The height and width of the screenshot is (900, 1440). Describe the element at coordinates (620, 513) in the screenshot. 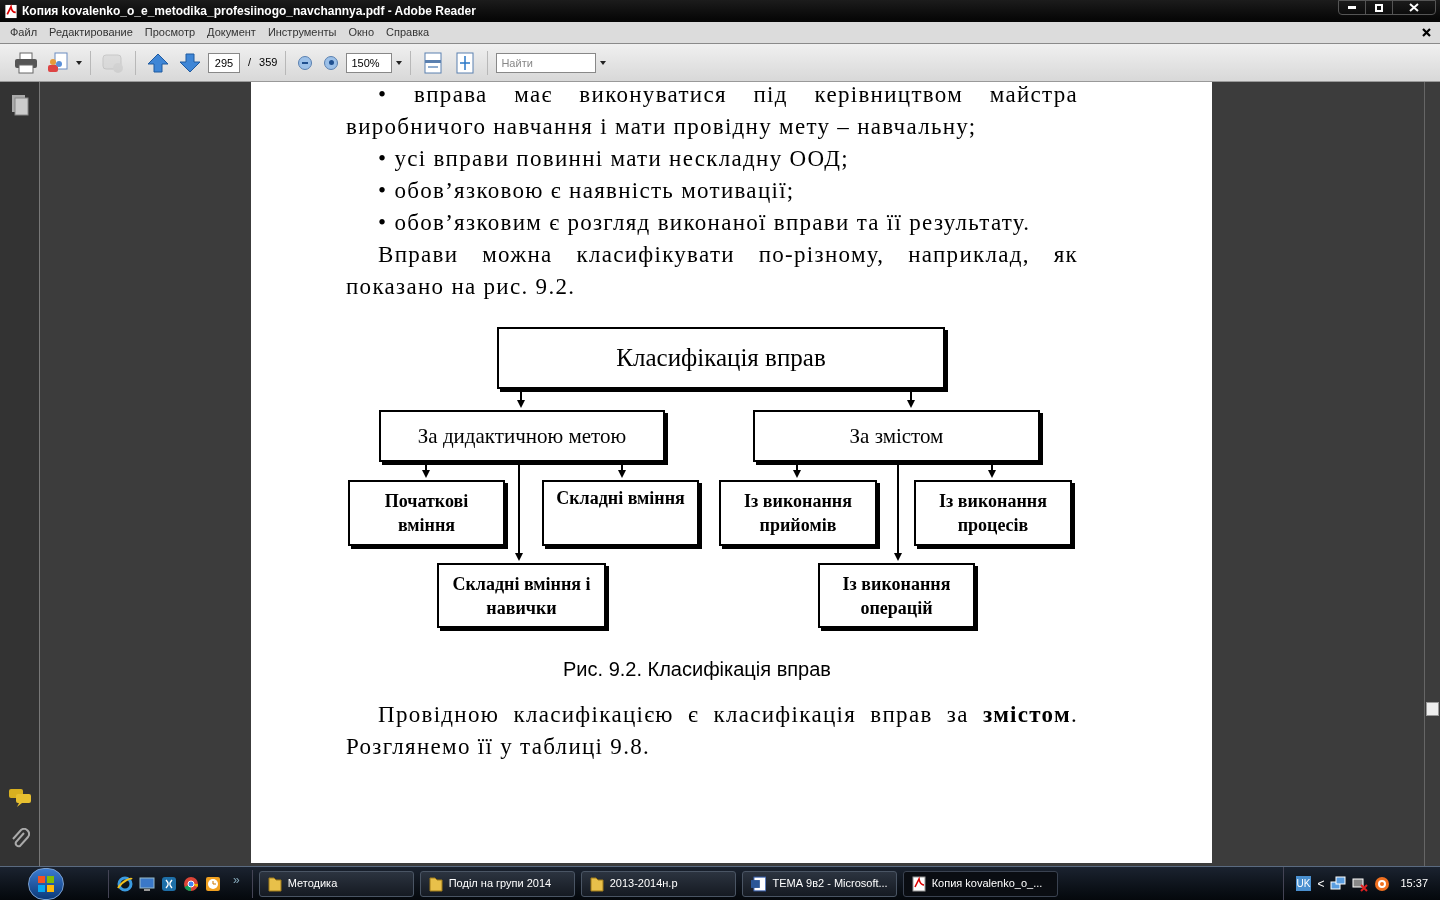

I see `diagram-node: Складні вміння` at that location.